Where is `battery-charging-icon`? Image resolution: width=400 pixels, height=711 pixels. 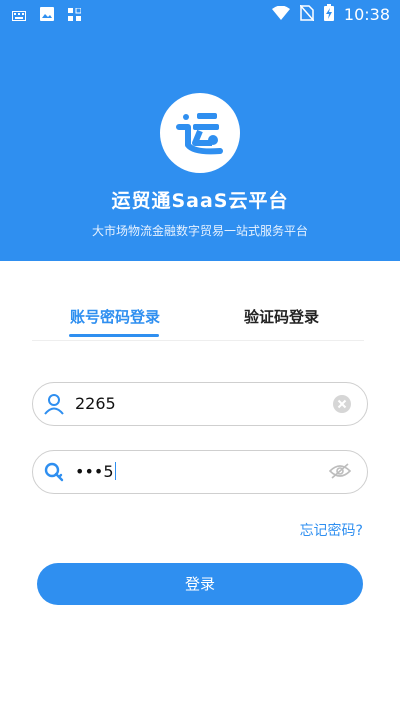
battery-charging-icon is located at coordinates (328, 14).